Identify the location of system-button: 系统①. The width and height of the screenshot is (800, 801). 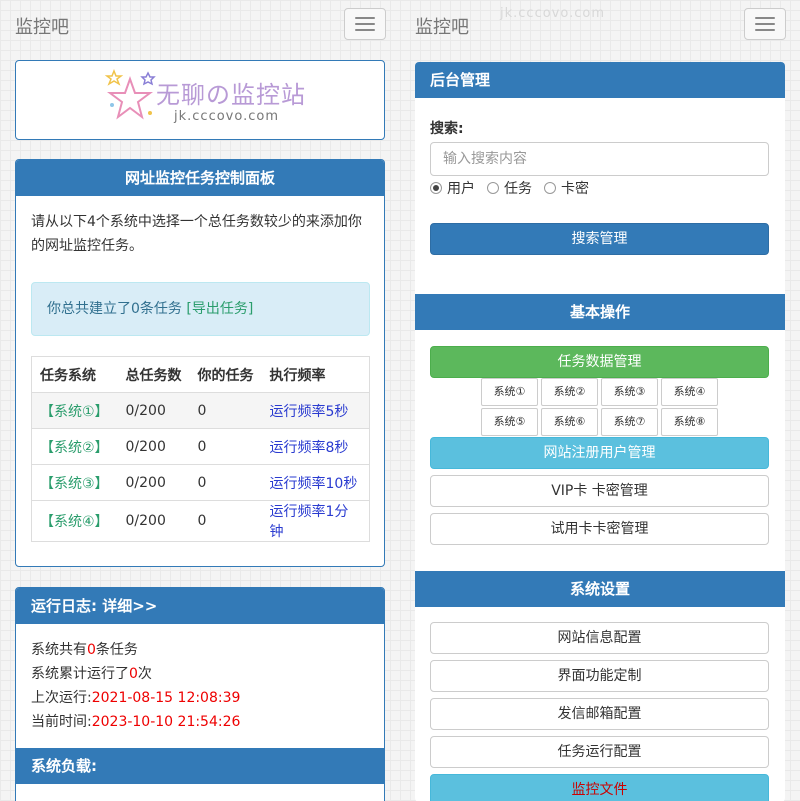
(509, 392).